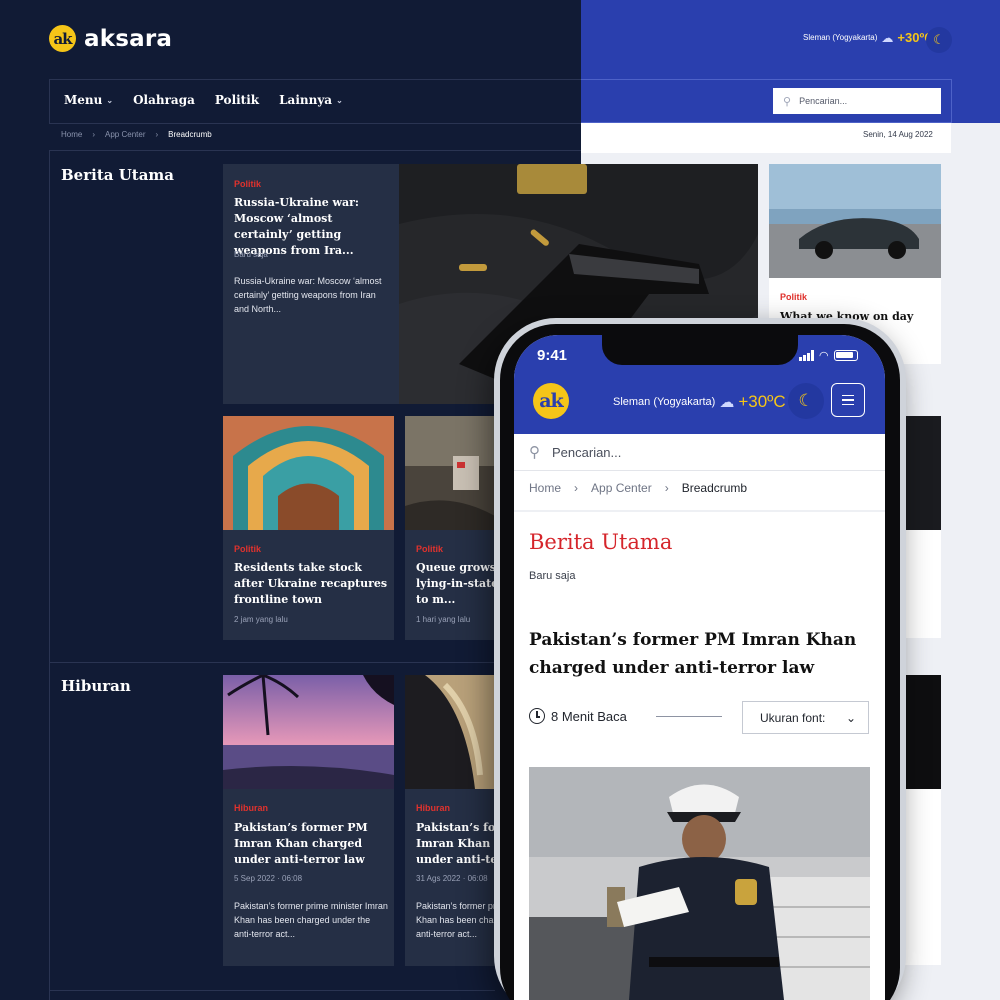  I want to click on font-size-label: Ukuran font:, so click(793, 717).